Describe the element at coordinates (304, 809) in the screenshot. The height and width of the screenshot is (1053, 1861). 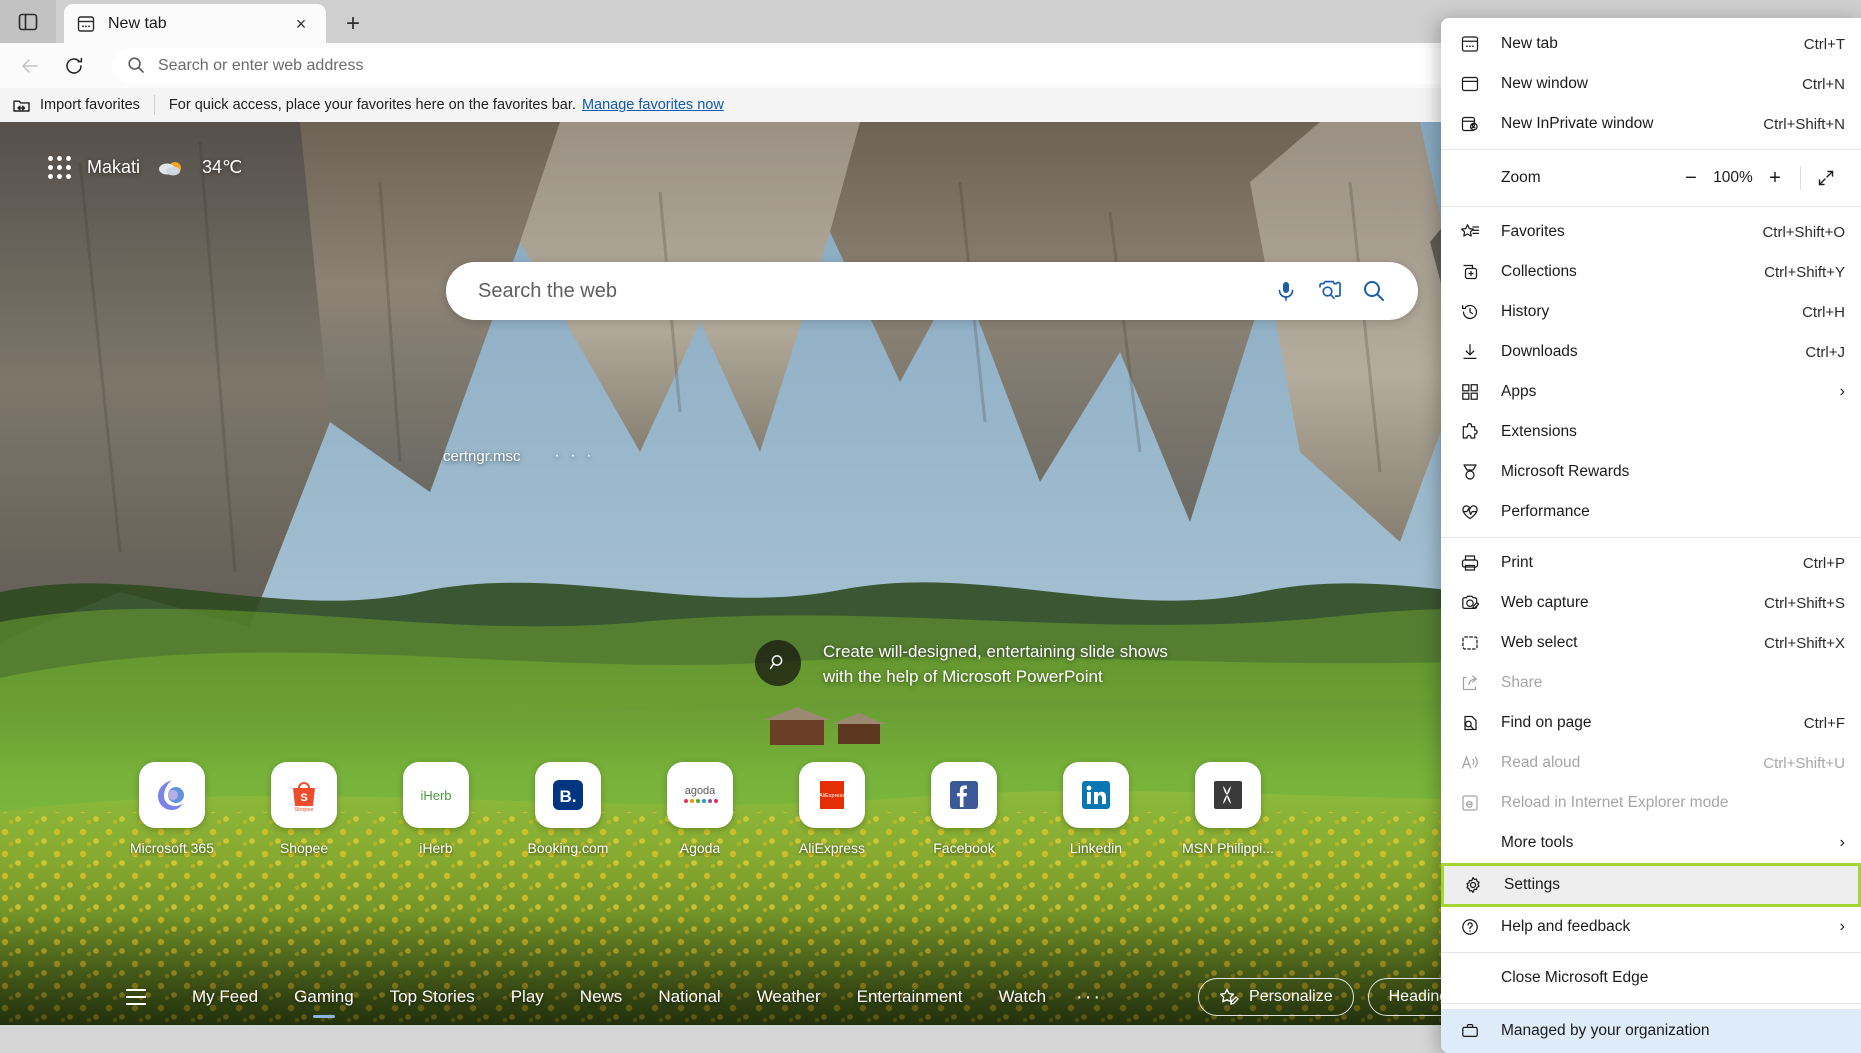
I see `shortcut-shopee: S Shopee Shopee` at that location.